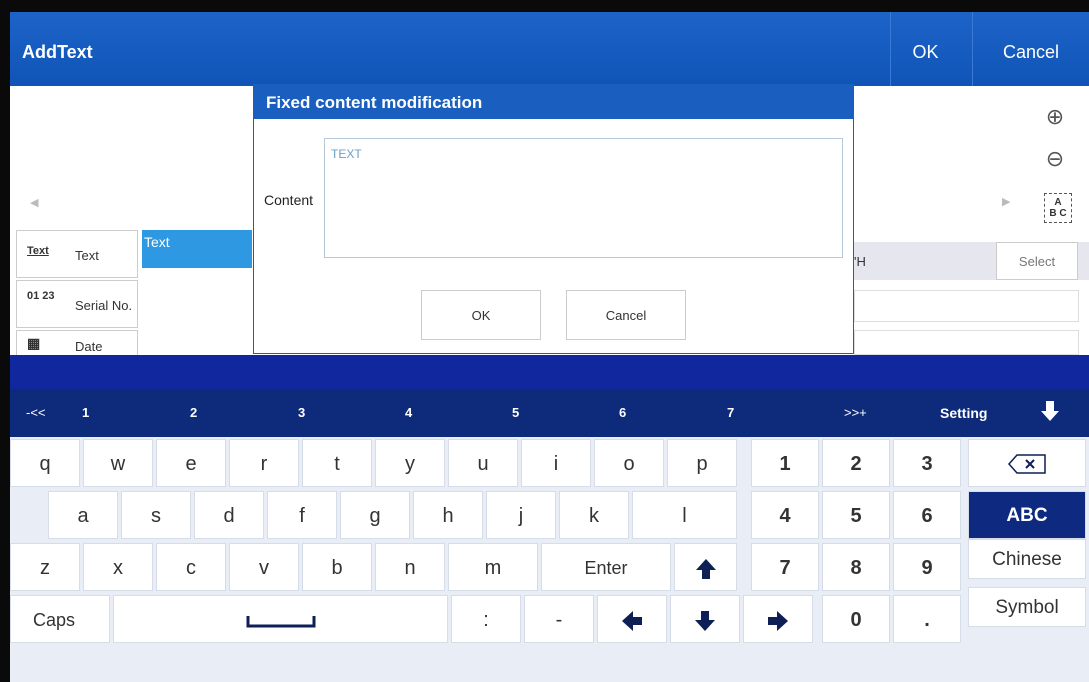  What do you see at coordinates (89, 346) in the screenshot?
I see `type-label: Date` at bounding box center [89, 346].